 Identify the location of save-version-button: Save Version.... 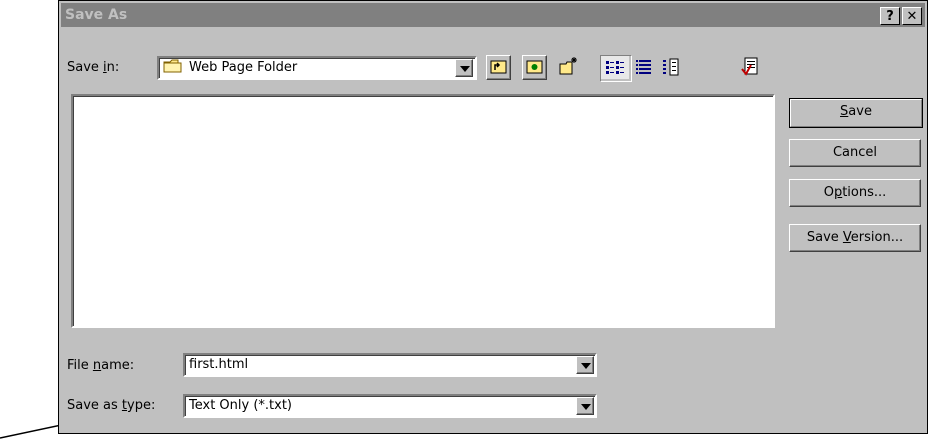
(855, 238).